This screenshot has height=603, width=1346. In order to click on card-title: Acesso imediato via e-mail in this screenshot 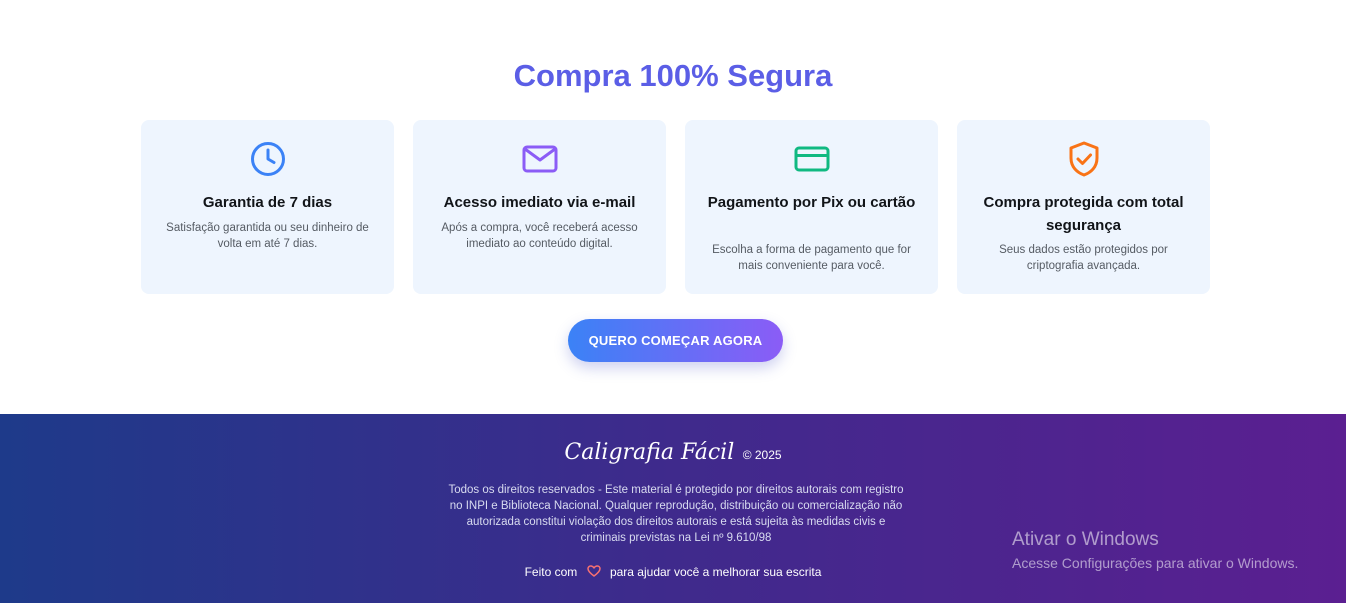, I will do `click(539, 202)`.